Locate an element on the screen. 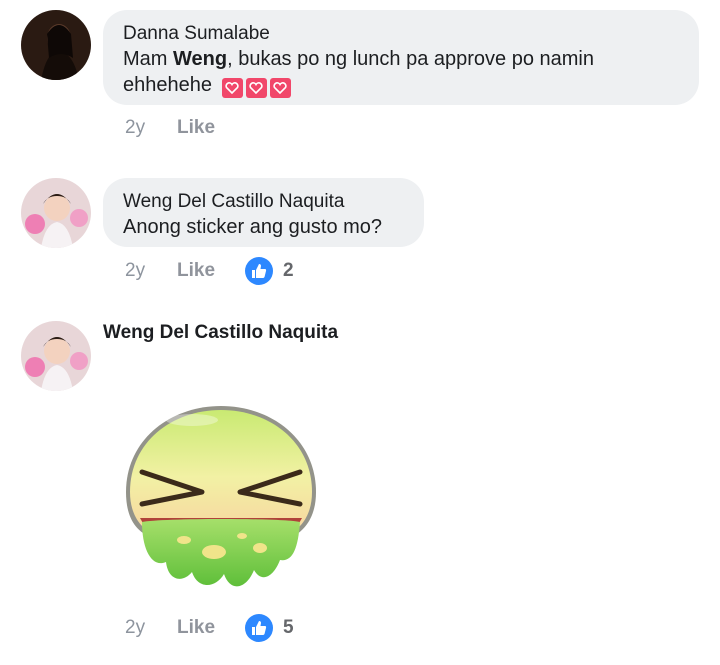  comment-author: Danna Sumalabe is located at coordinates (401, 34).